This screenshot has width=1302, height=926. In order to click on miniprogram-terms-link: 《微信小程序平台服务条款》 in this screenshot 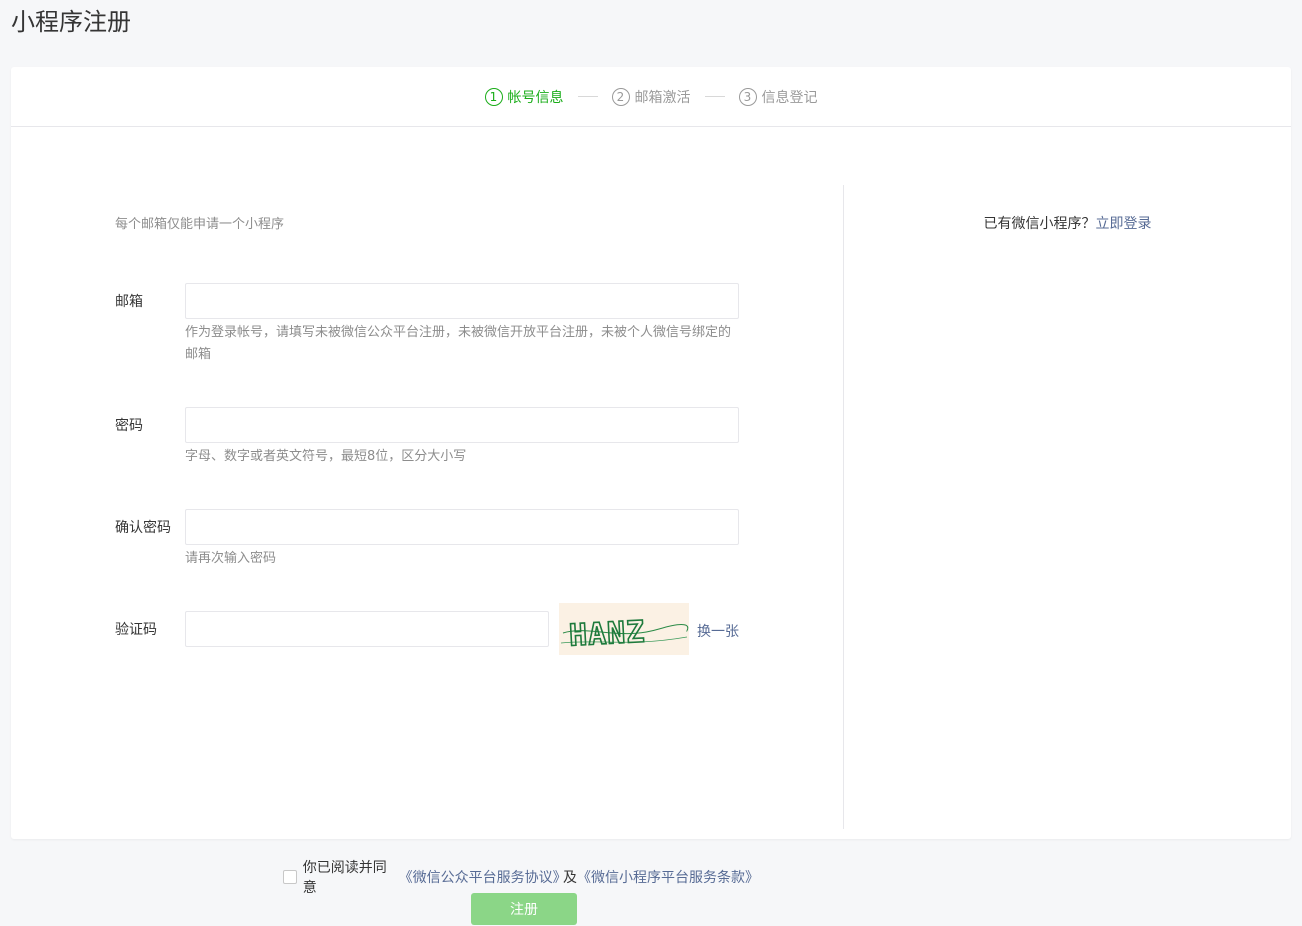, I will do `click(668, 877)`.